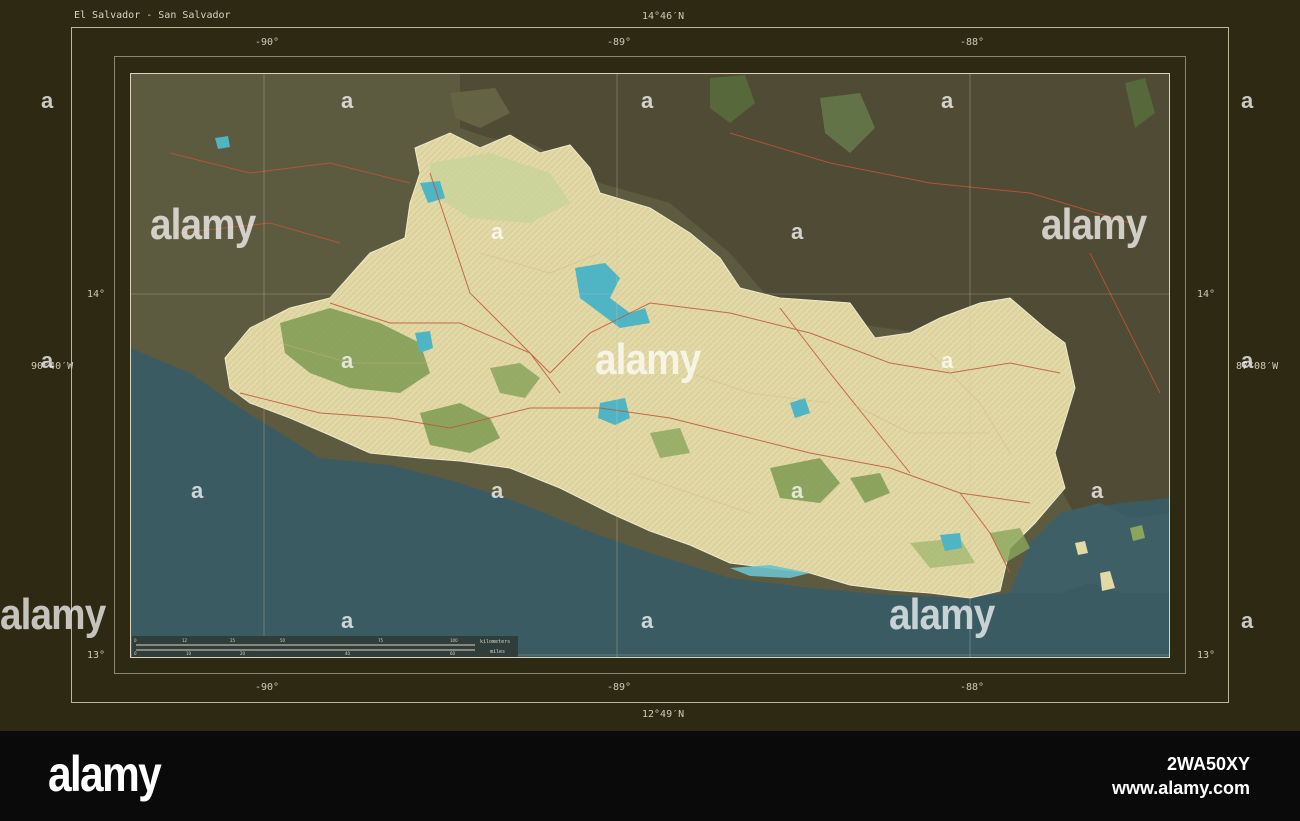 This screenshot has height=821, width=1300. Describe the element at coordinates (267, 42) in the screenshot. I see `lon-tick-top-1: -90°` at that location.